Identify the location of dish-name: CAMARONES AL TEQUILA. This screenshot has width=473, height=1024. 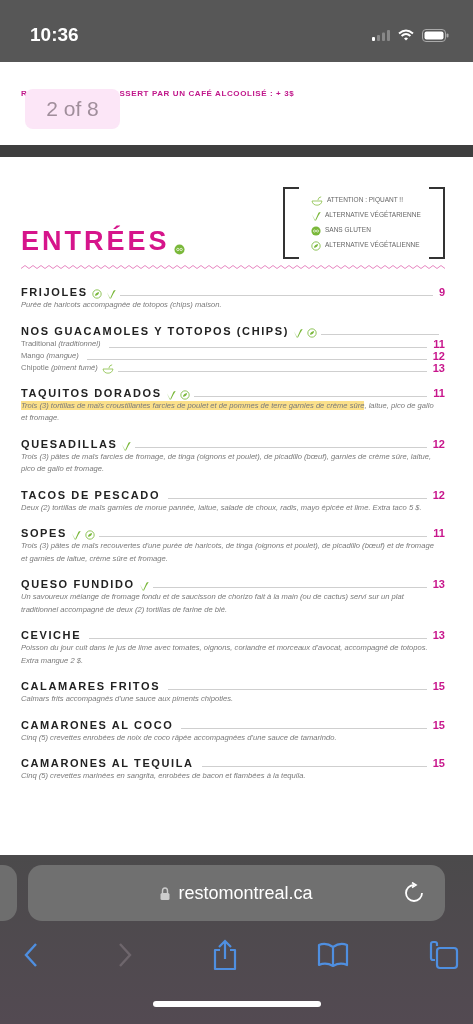
(107, 763).